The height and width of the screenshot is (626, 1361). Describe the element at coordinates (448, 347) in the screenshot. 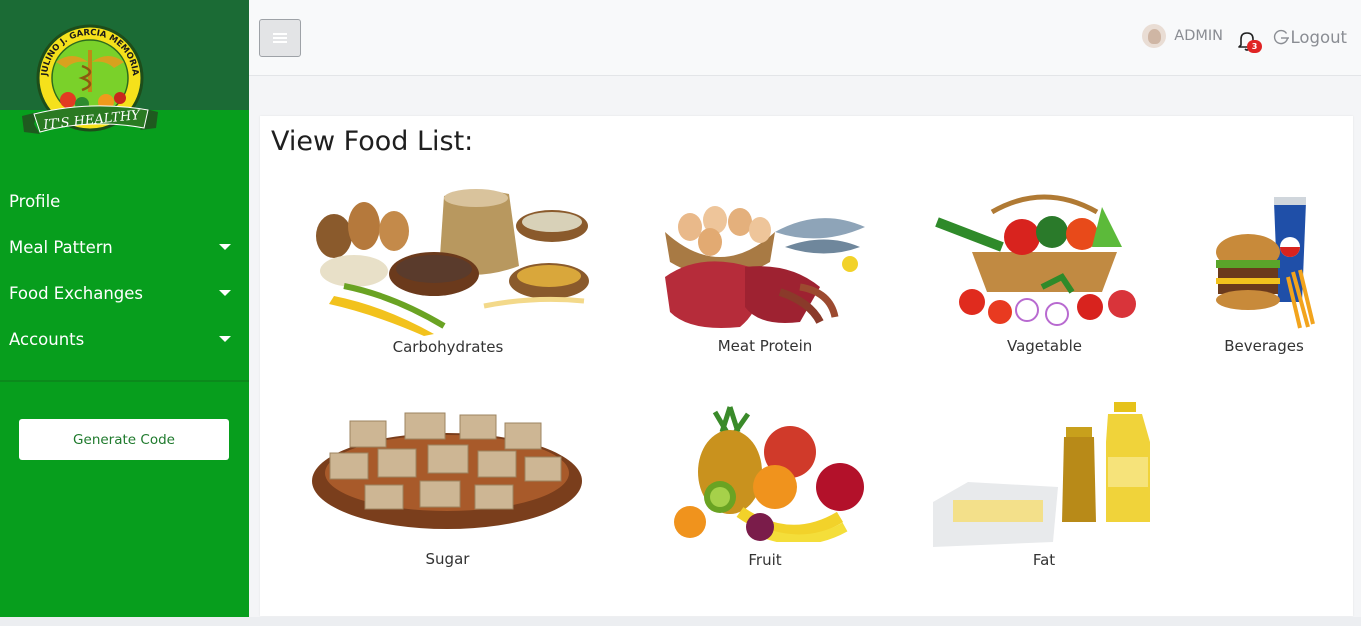

I see `food-label: Carbohydrates` at that location.